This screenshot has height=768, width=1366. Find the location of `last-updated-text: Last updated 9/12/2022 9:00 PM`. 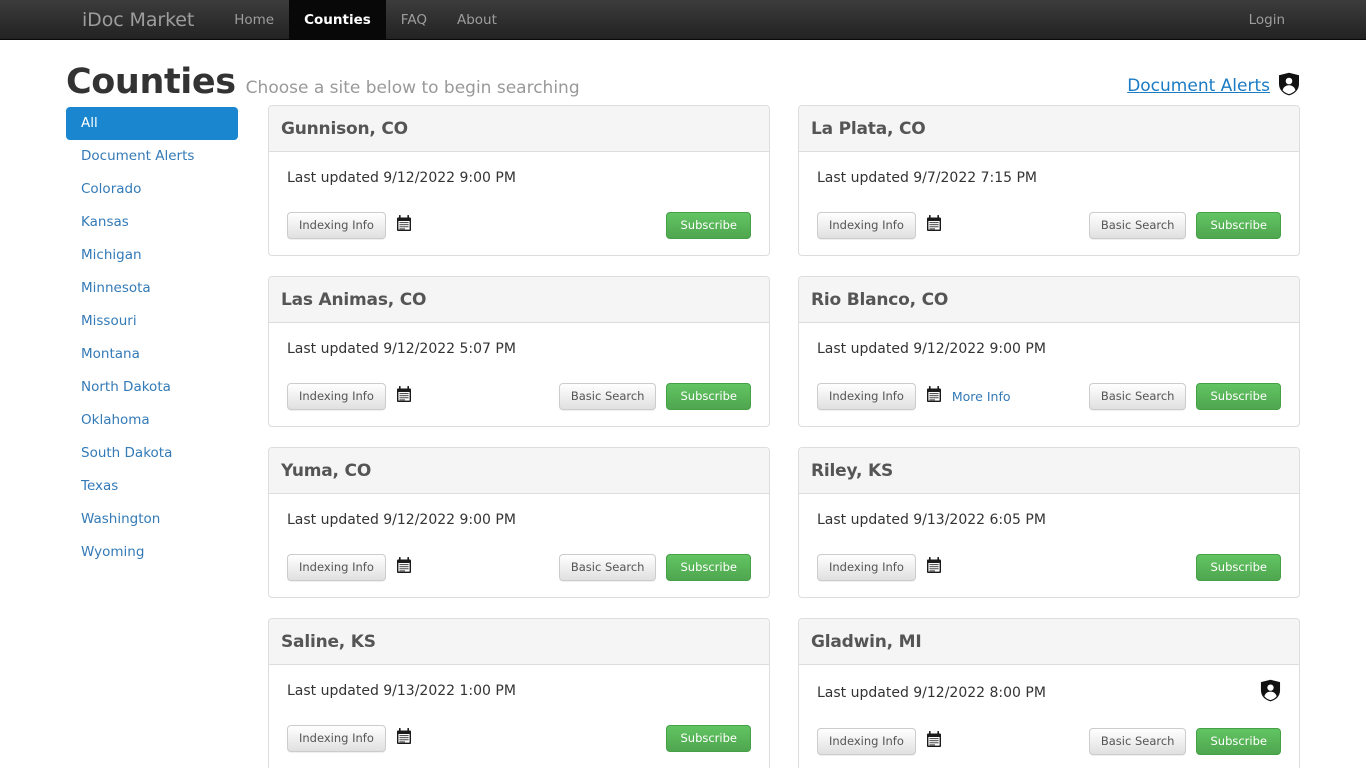

last-updated-text: Last updated 9/12/2022 9:00 PM is located at coordinates (401, 520).